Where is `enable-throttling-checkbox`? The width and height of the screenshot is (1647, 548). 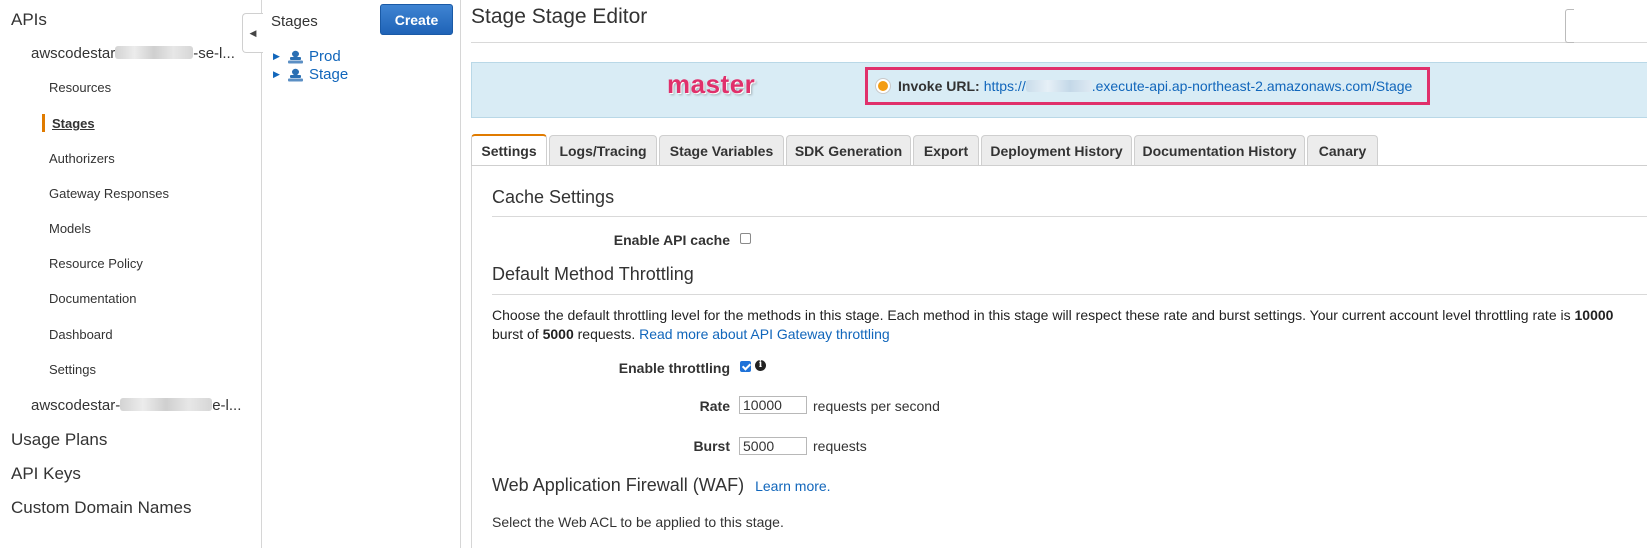
enable-throttling-checkbox is located at coordinates (745, 366).